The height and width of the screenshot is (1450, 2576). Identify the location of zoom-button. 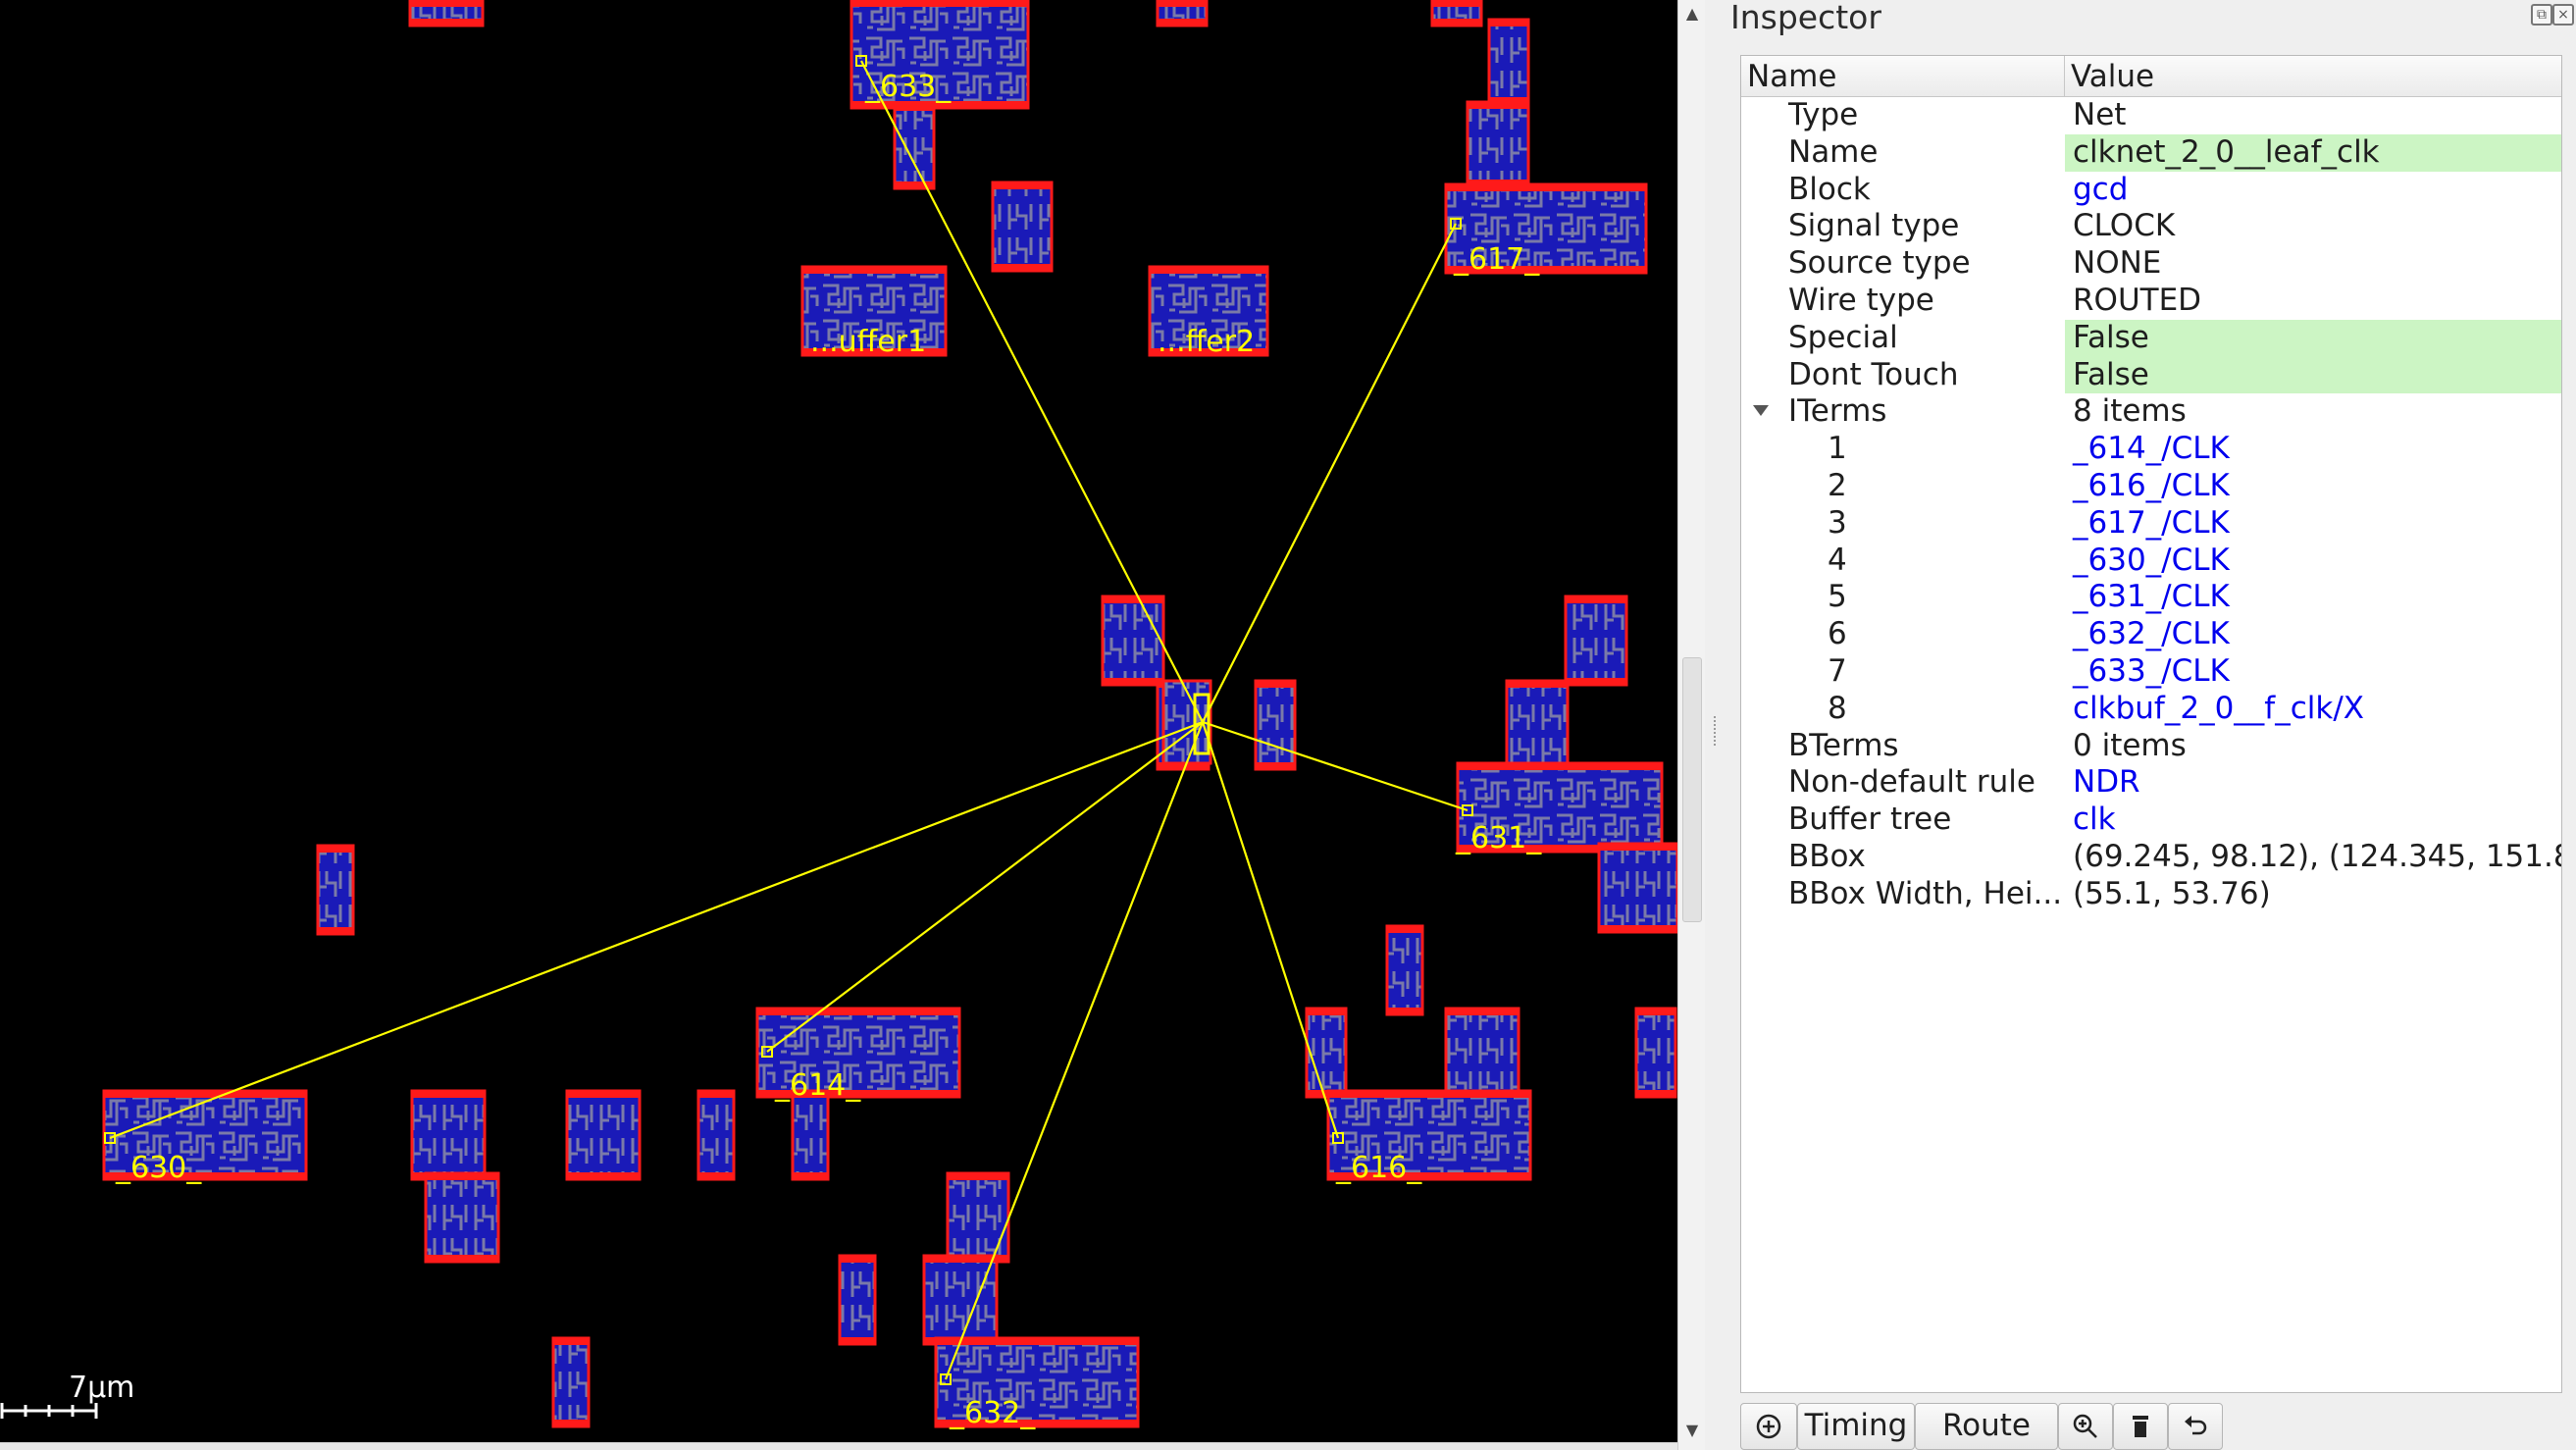
(2085, 1426).